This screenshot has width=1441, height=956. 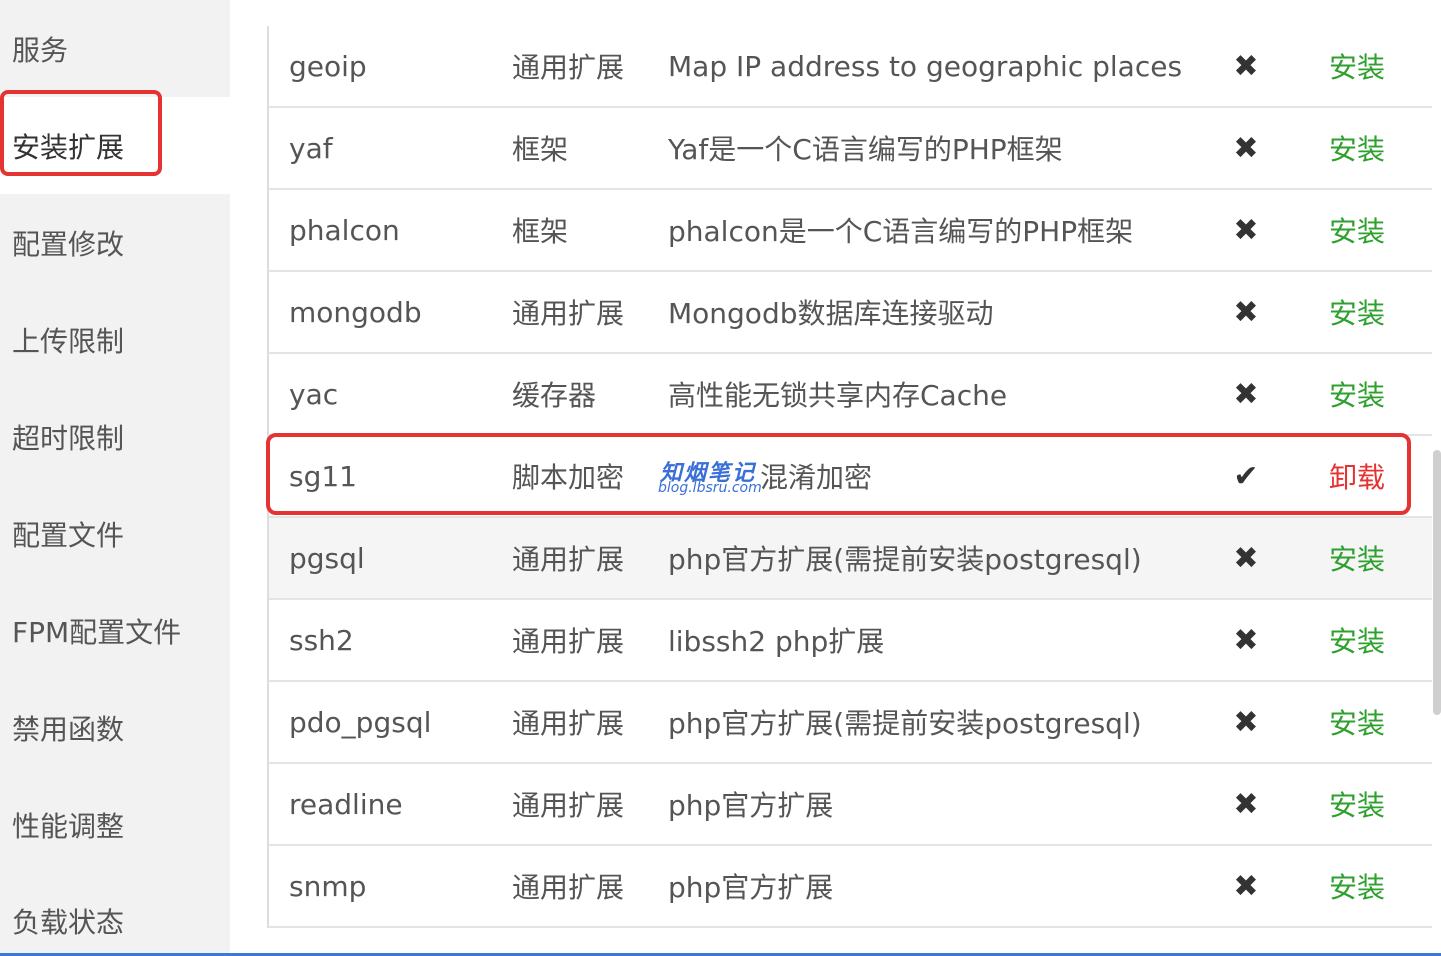 I want to click on extension-name: phalcon, so click(x=344, y=230).